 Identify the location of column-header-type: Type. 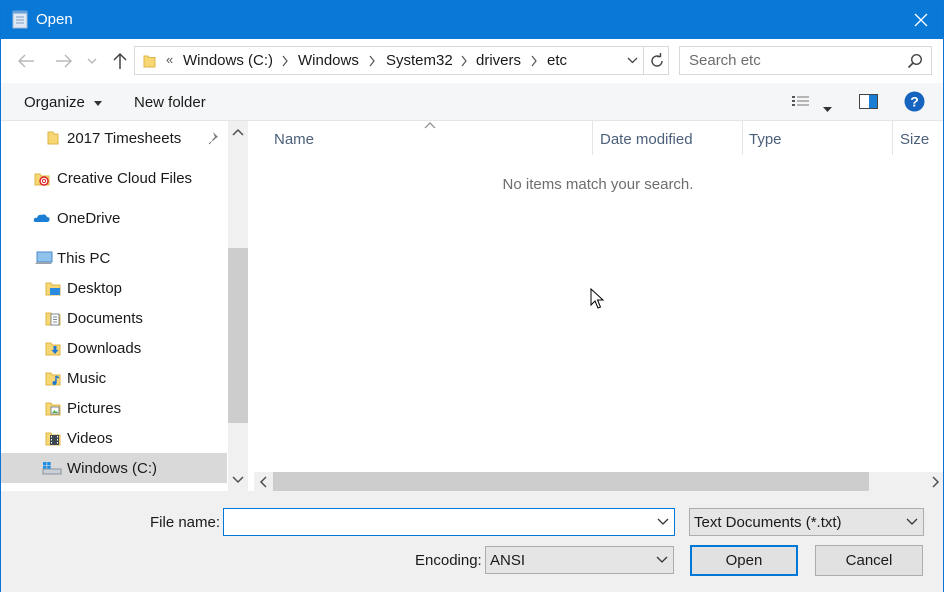
(818, 138).